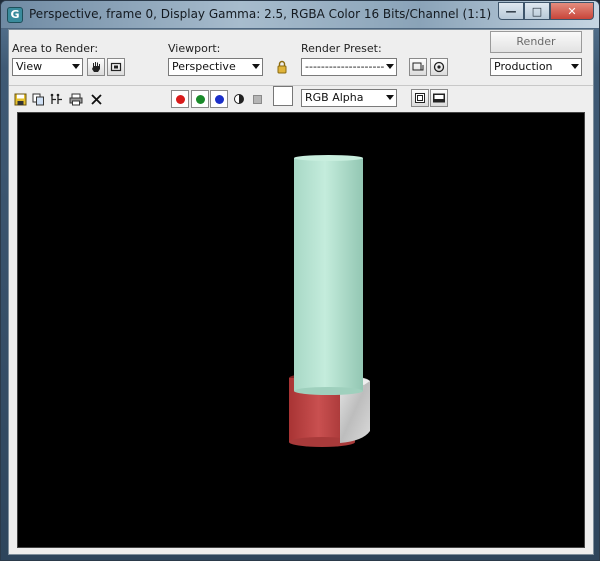 The height and width of the screenshot is (561, 600). Describe the element at coordinates (257, 99) in the screenshot. I see `alpha-icon` at that location.